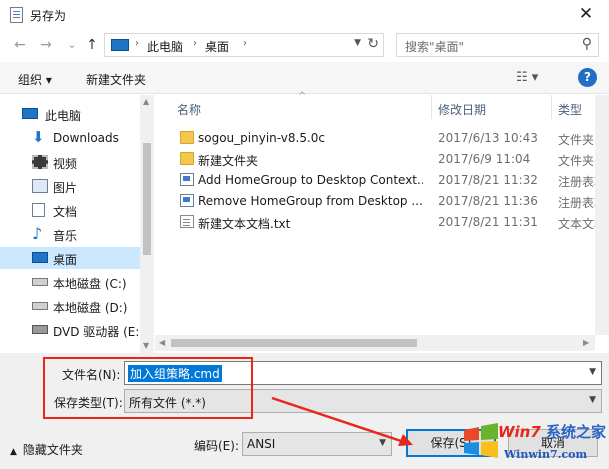 Image resolution: width=609 pixels, height=469 pixels. What do you see at coordinates (552, 431) in the screenshot?
I see `watermark-brand: Win7 系统之家` at bounding box center [552, 431].